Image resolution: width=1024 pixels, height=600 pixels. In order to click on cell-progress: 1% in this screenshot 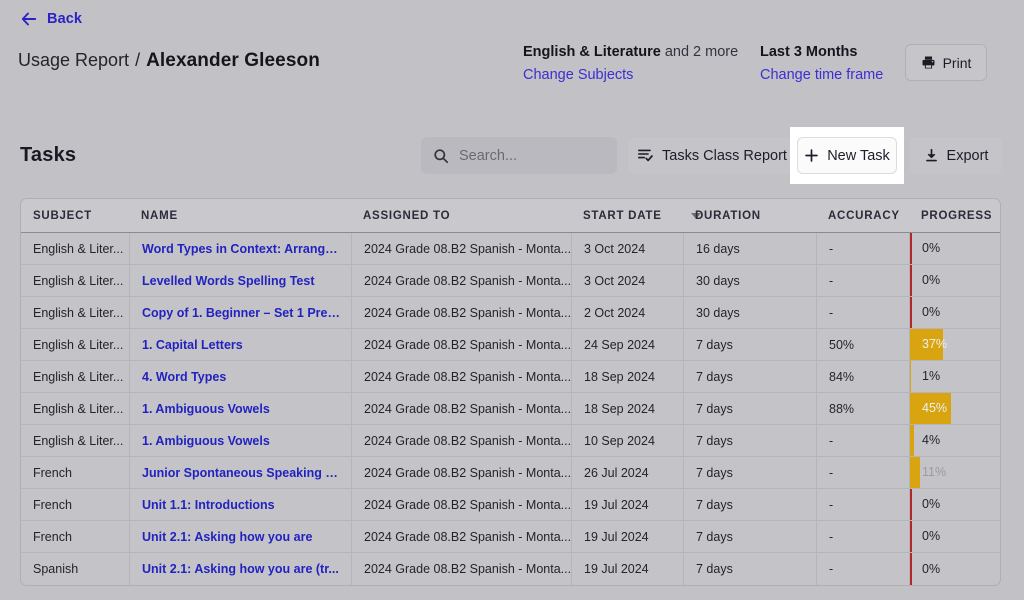, I will do `click(954, 376)`.